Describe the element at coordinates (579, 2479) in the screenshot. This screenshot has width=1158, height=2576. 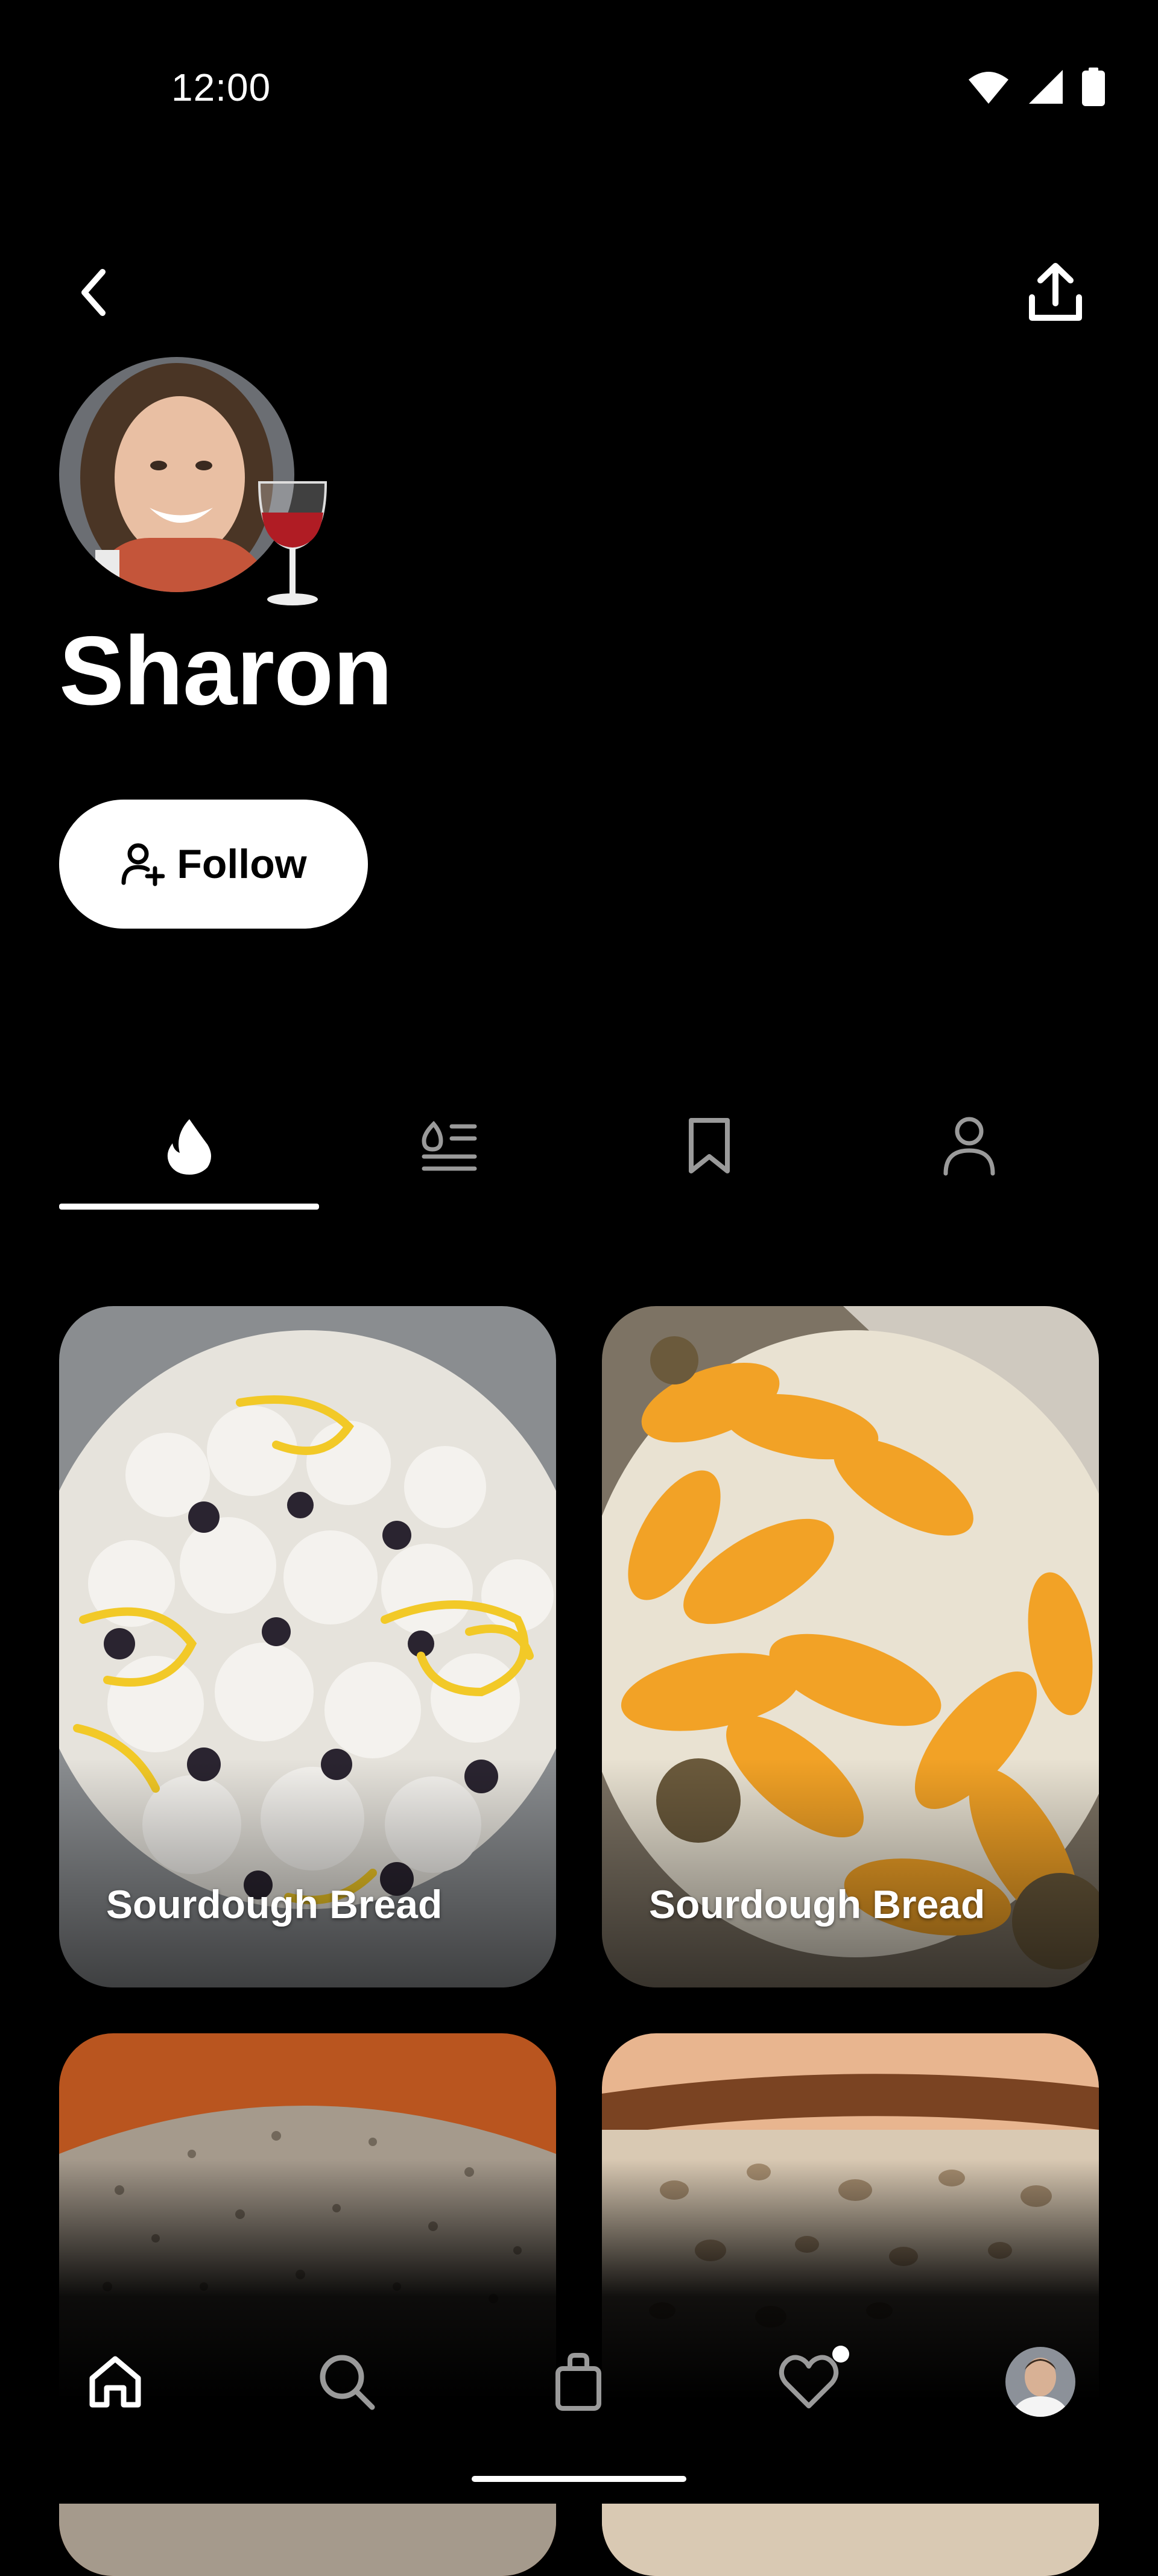
I see `gesture-handle` at that location.